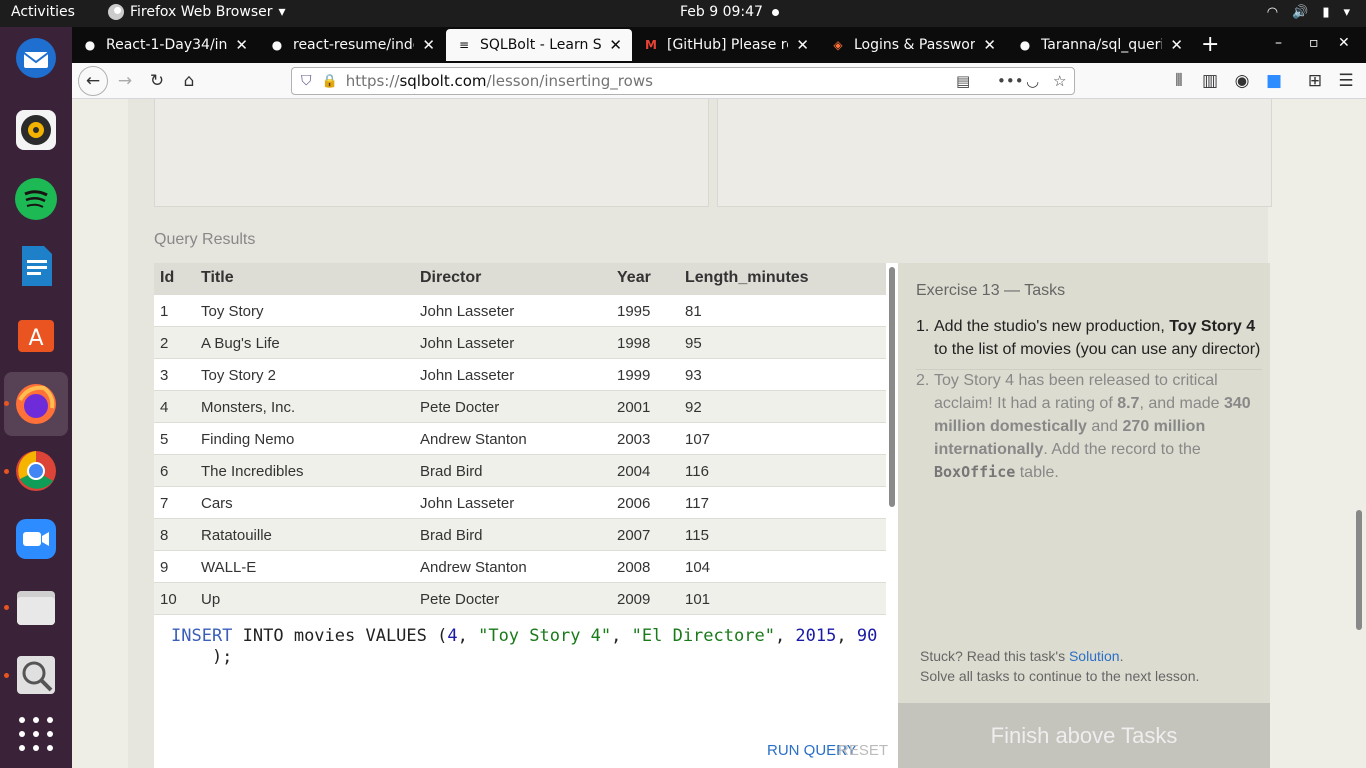 The image size is (1366, 768). I want to click on table-cell: Brad Bird, so click(451, 535).